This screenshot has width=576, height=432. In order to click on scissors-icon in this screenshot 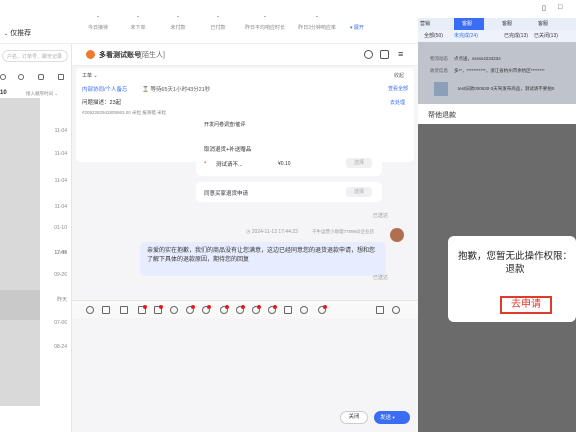, I will do `click(106, 310)`.